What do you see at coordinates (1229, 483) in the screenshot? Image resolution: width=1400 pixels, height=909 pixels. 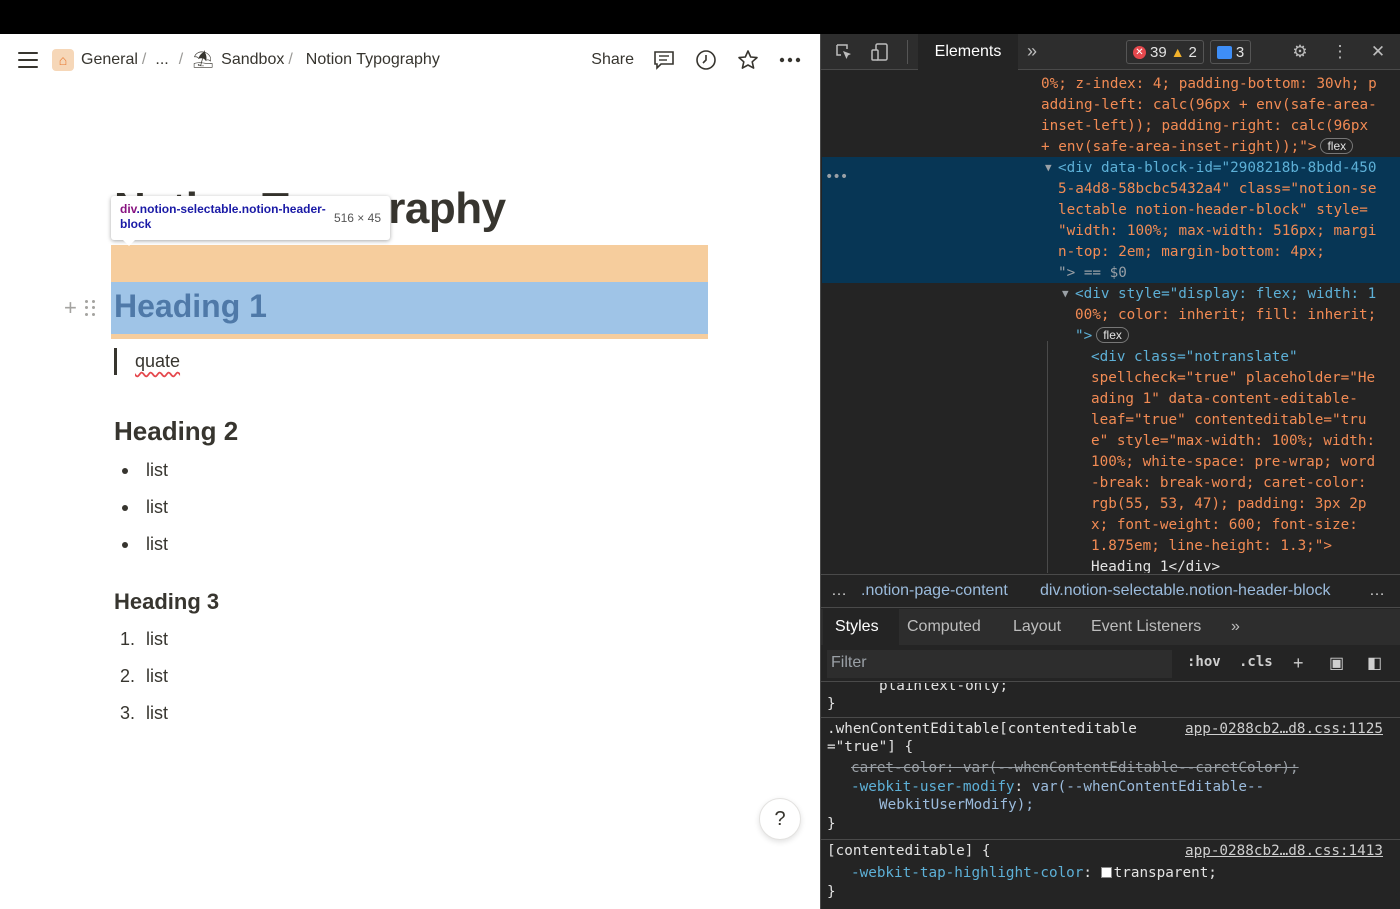 I see `dom-line: -break: break-word; caret-color:` at bounding box center [1229, 483].